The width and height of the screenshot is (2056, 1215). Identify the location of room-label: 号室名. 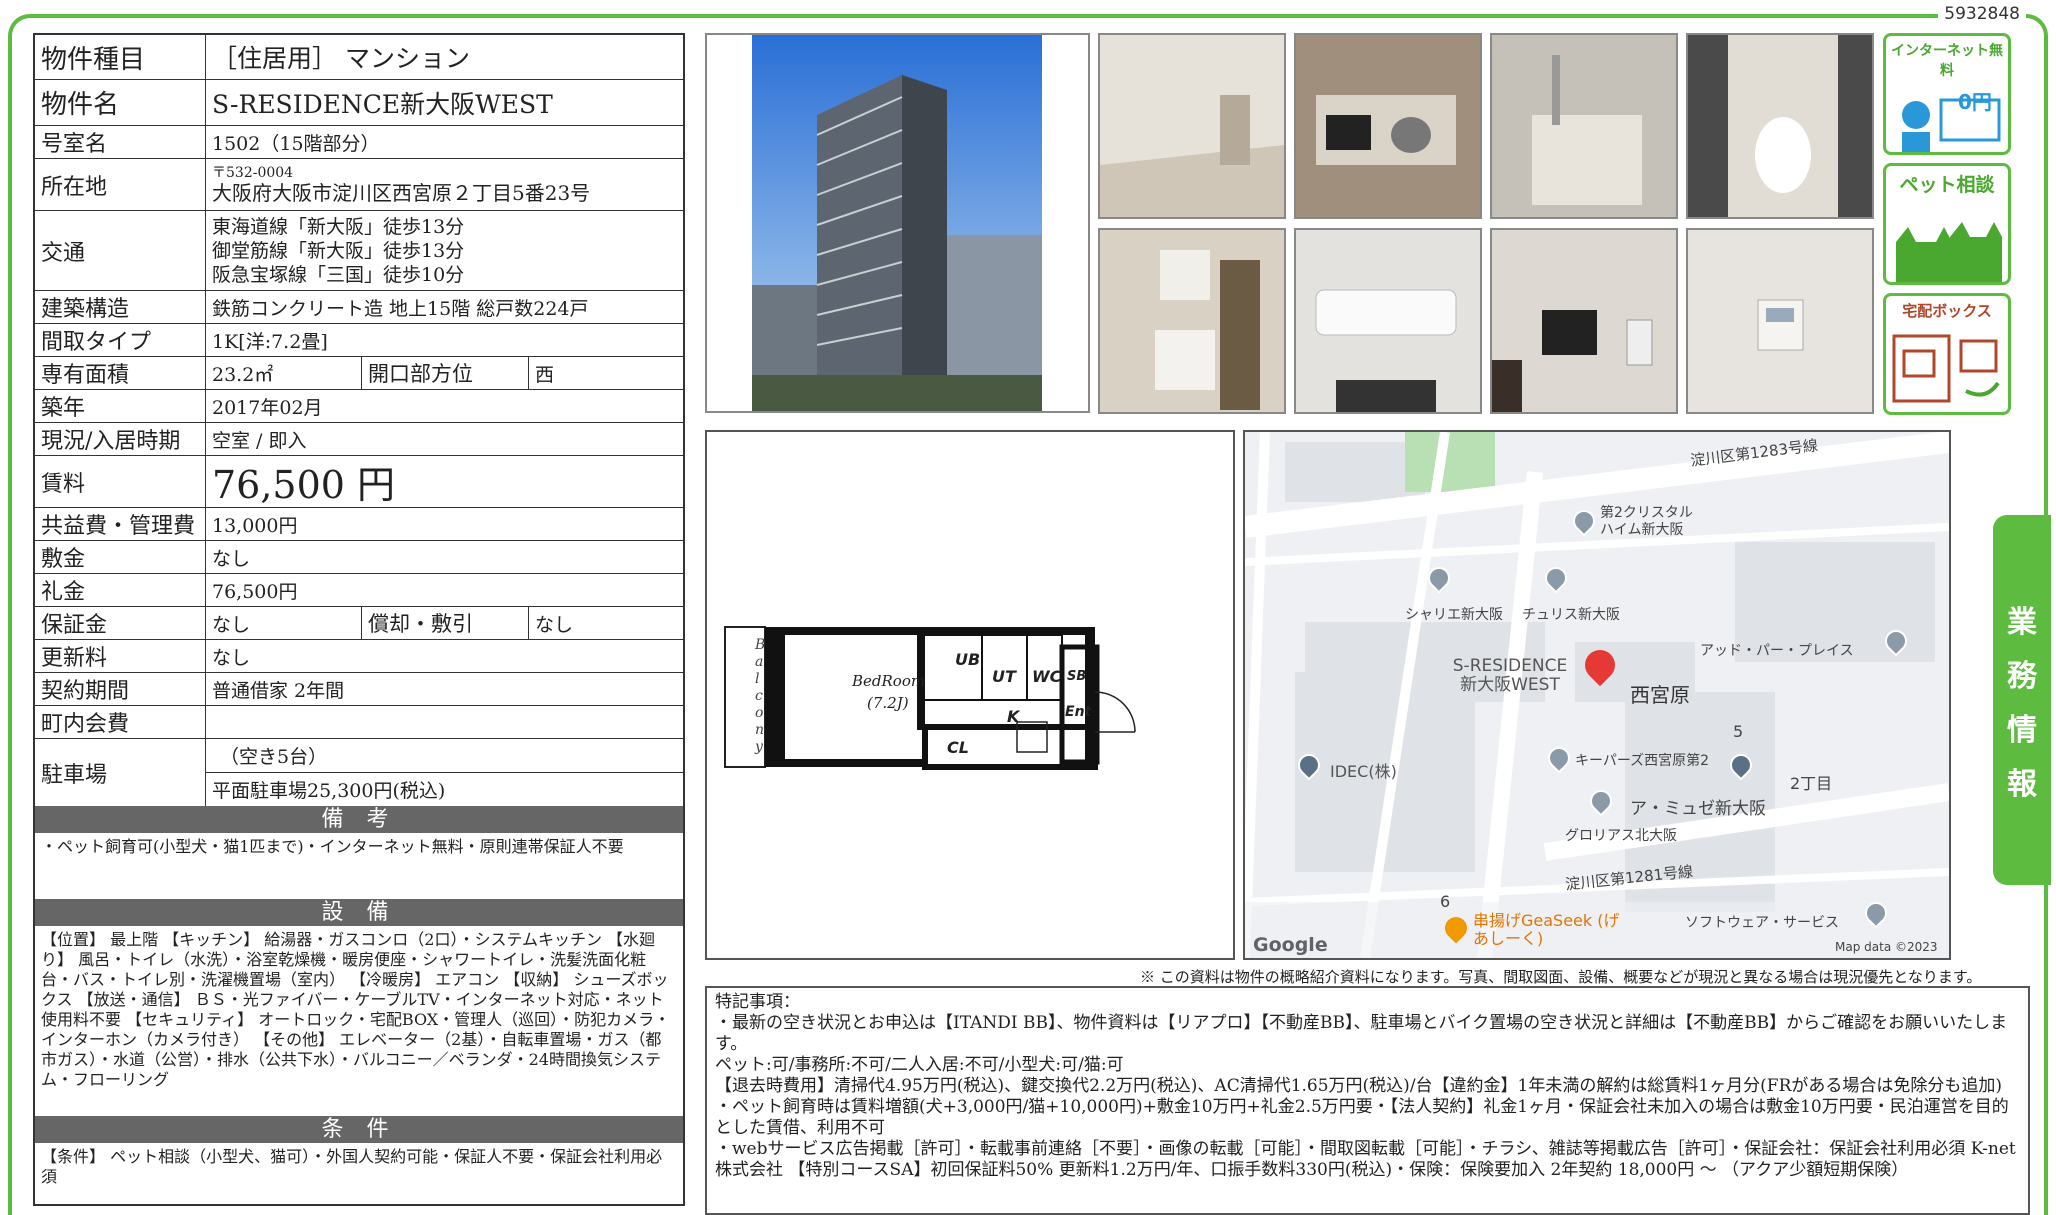
(120, 142).